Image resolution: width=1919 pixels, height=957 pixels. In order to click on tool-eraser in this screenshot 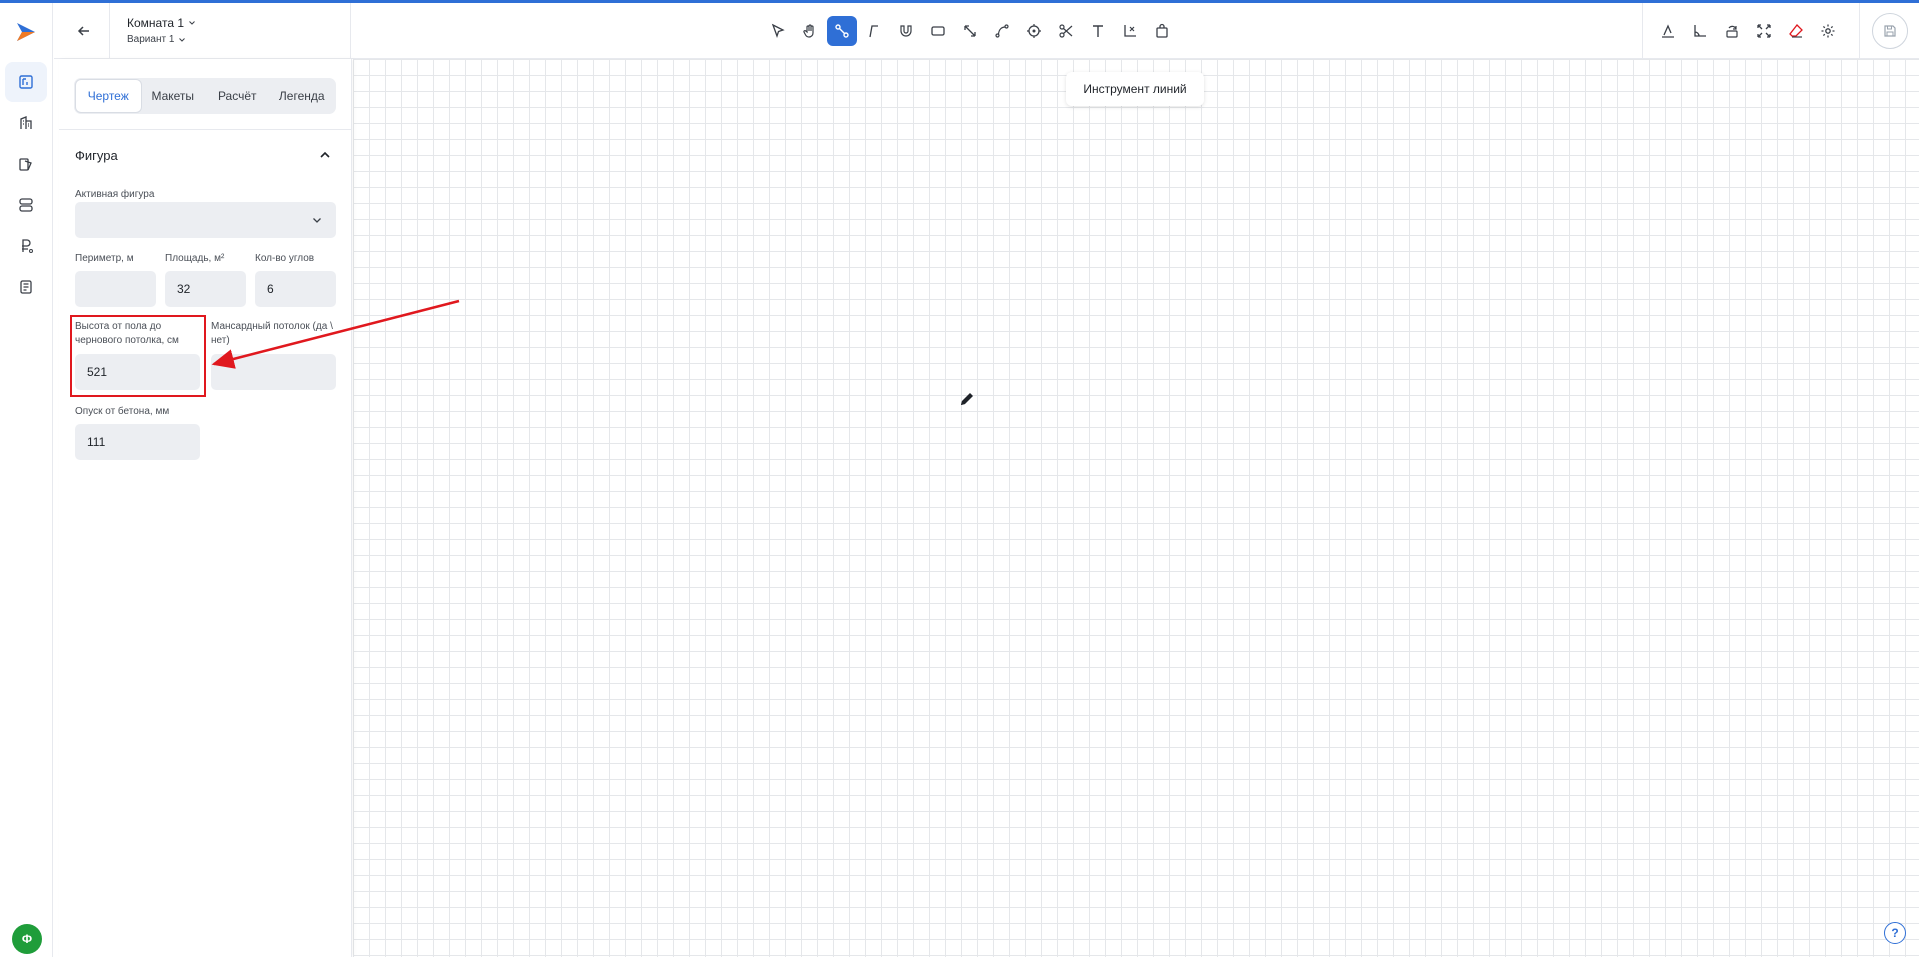, I will do `click(1796, 31)`.